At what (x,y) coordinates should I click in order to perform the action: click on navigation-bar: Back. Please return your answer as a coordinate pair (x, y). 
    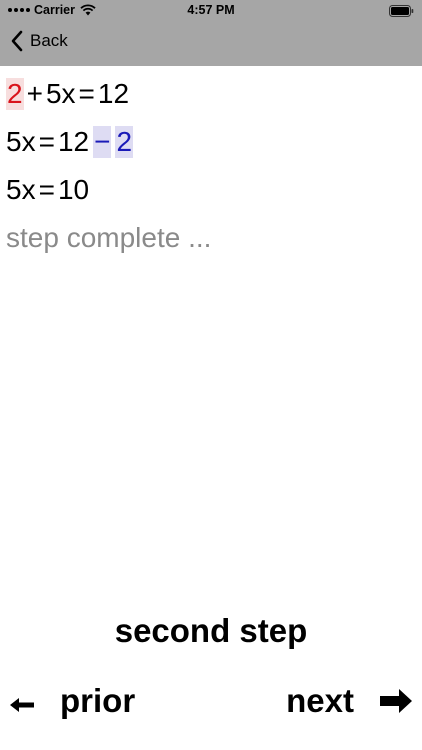
    Looking at the image, I should click on (211, 44).